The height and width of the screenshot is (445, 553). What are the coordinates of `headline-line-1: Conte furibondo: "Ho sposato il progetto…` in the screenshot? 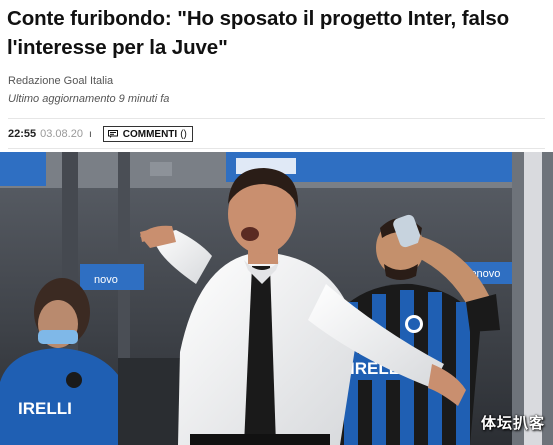 It's located at (258, 18).